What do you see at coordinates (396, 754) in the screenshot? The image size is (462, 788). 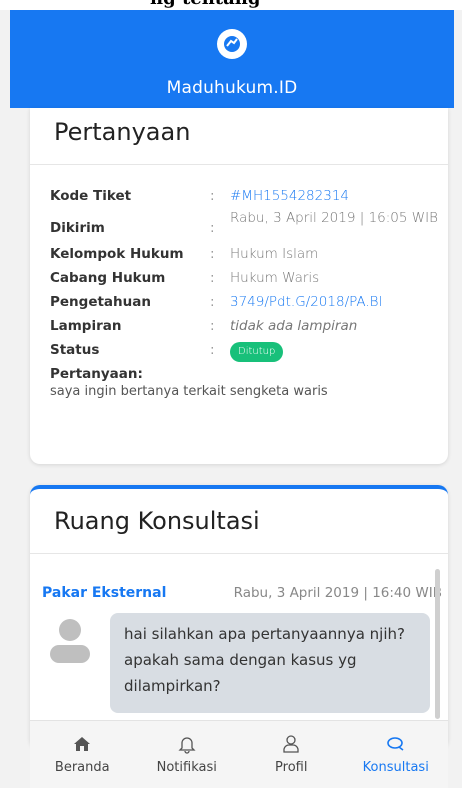 I see `nav-konsultasi: Konsultasi` at bounding box center [396, 754].